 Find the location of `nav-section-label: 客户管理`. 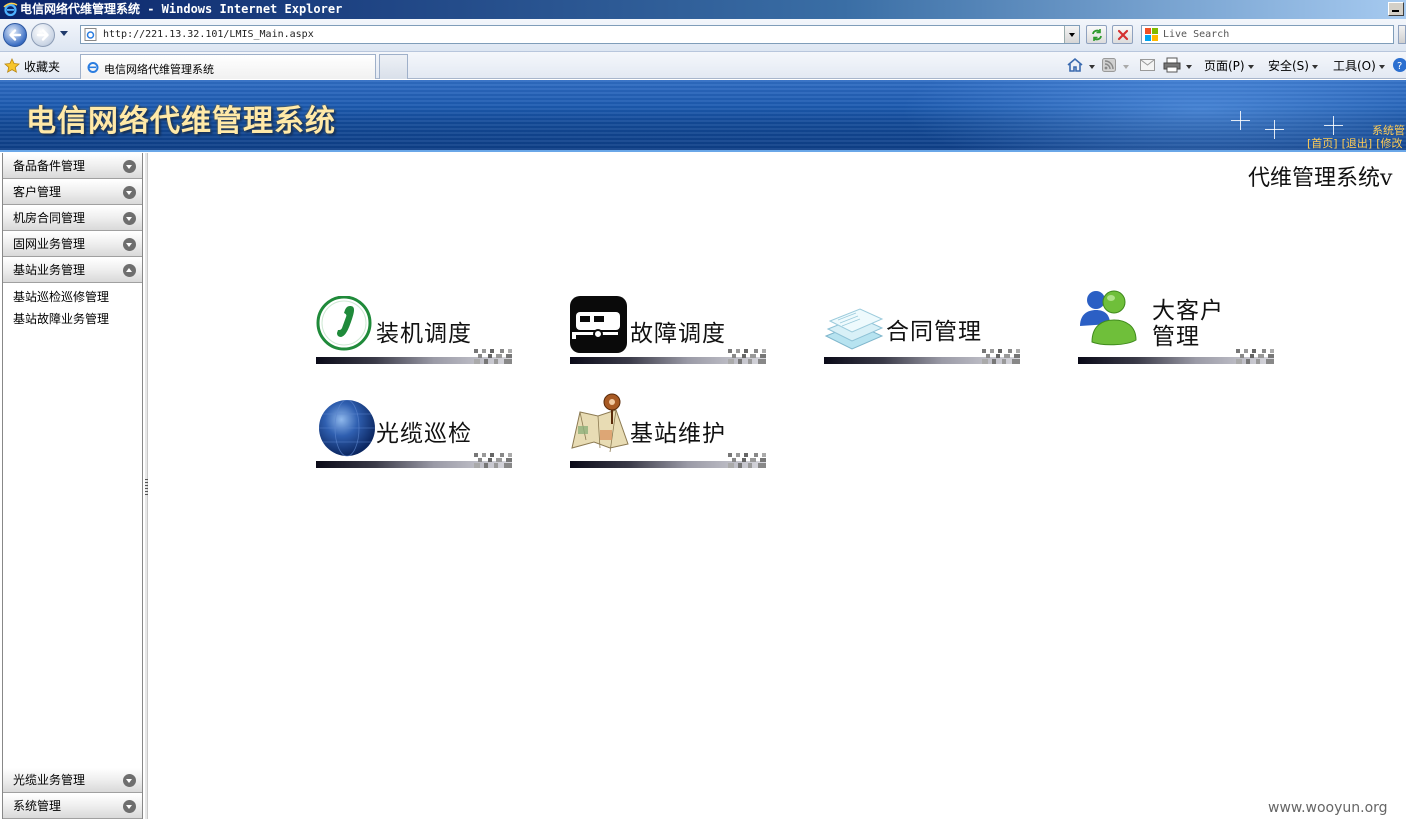

nav-section-label: 客户管理 is located at coordinates (37, 192).